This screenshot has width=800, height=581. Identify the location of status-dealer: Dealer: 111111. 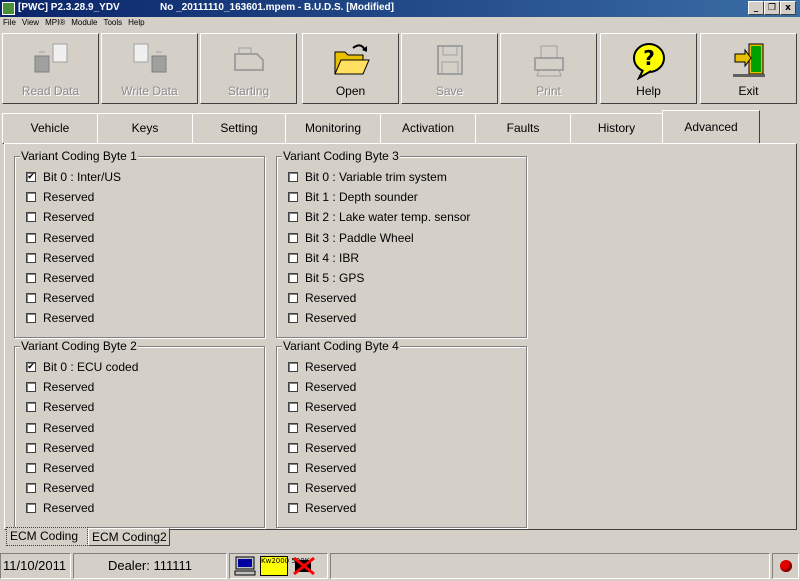
(150, 566).